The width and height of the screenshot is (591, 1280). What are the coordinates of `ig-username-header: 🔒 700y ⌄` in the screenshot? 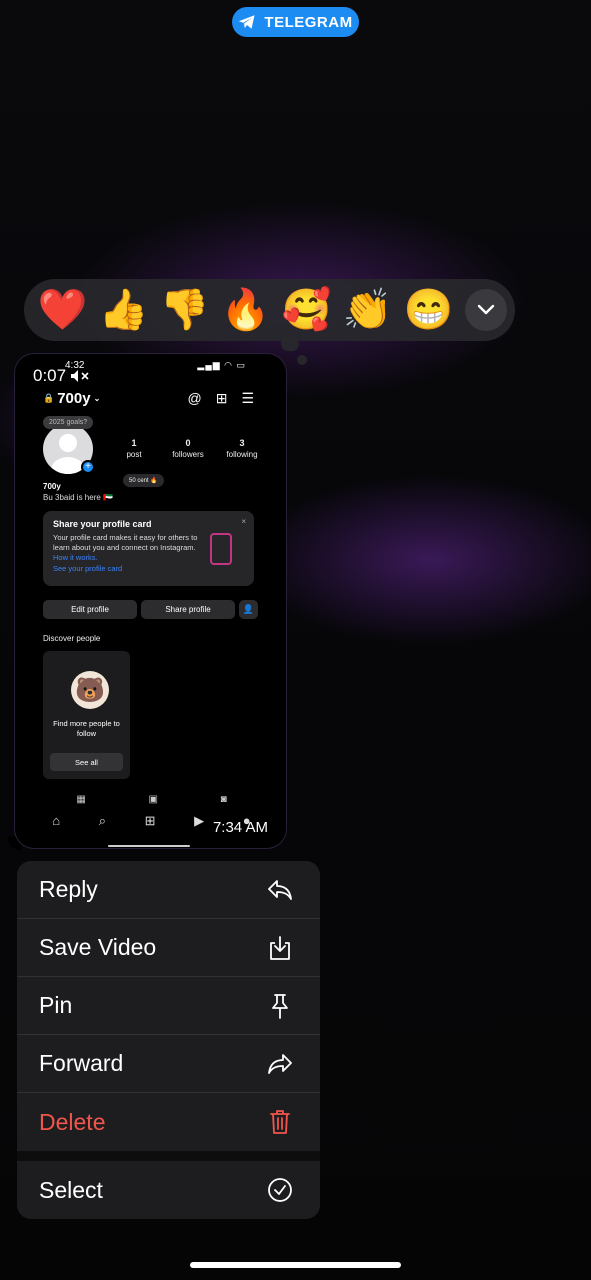 It's located at (71, 398).